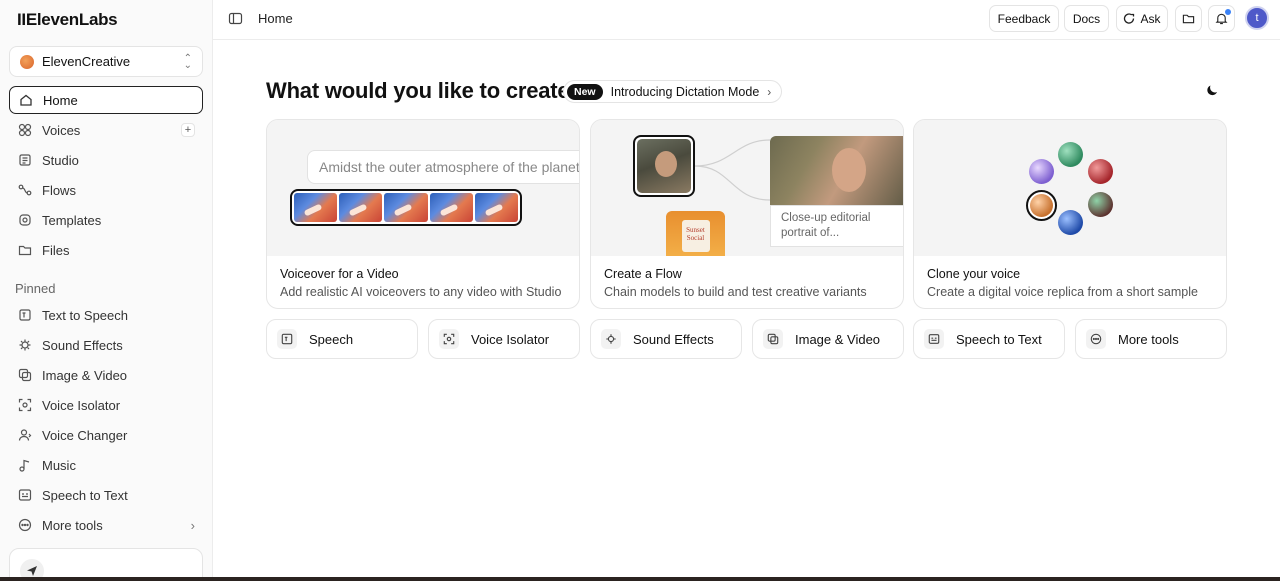  I want to click on ask-label: Ask, so click(1150, 18).